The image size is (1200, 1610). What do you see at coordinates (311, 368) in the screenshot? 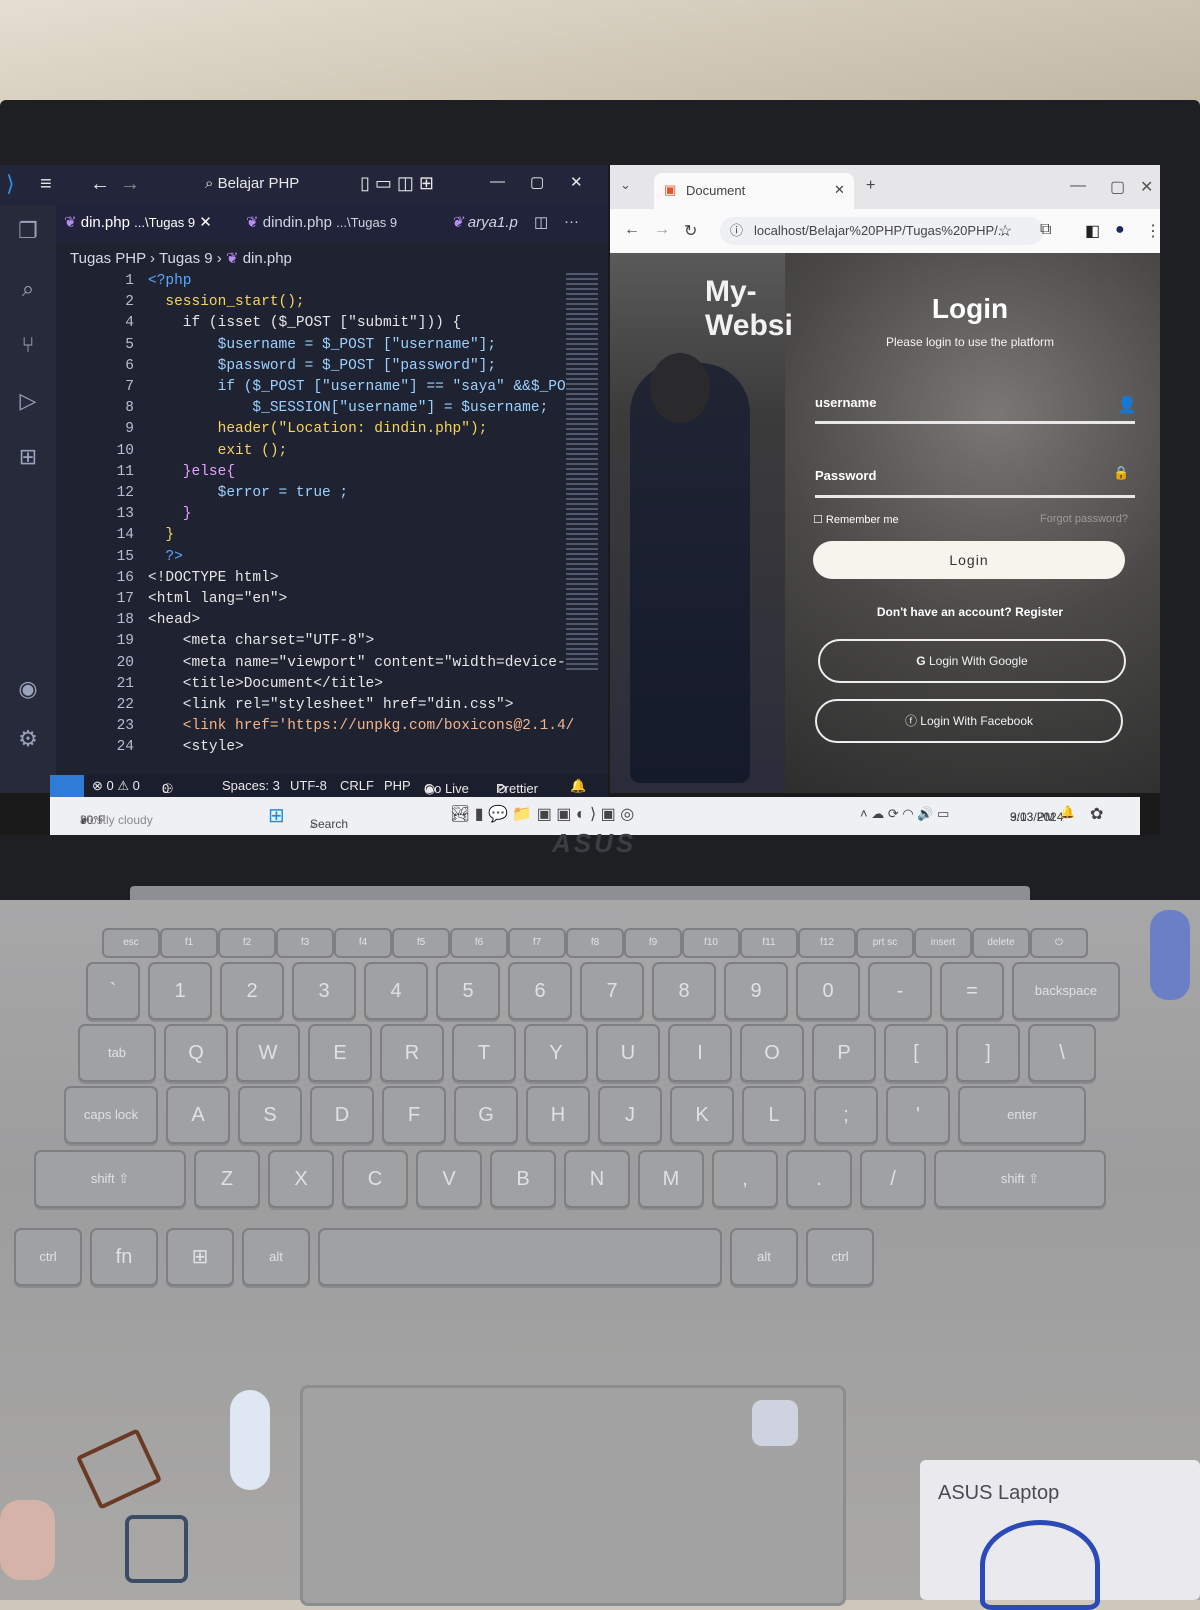
I see `code-line: 6 $password = $_POST ["password"];` at bounding box center [311, 368].